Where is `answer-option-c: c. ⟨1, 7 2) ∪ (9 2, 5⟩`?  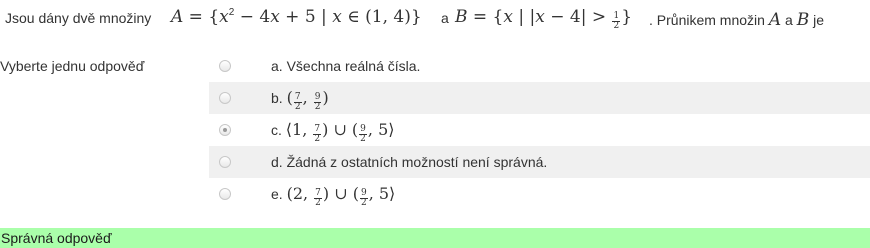
answer-option-c: c. ⟨1, 7 2) ∪ (9 2, 5⟩ is located at coordinates (539, 130).